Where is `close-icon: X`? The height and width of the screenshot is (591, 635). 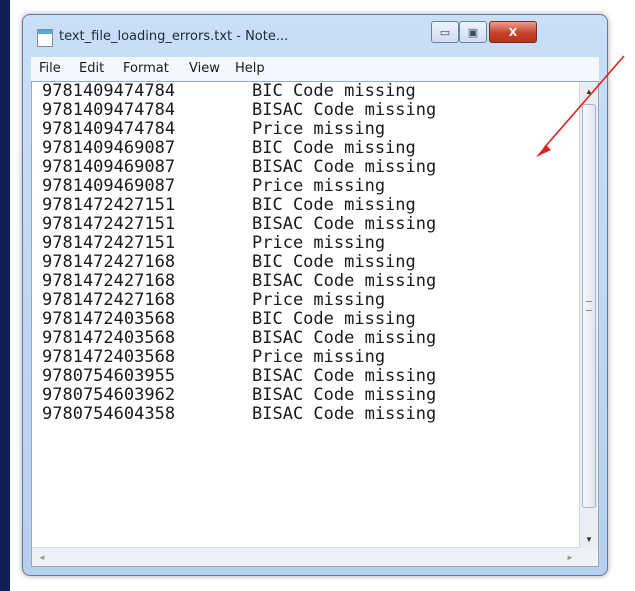 close-icon: X is located at coordinates (513, 32).